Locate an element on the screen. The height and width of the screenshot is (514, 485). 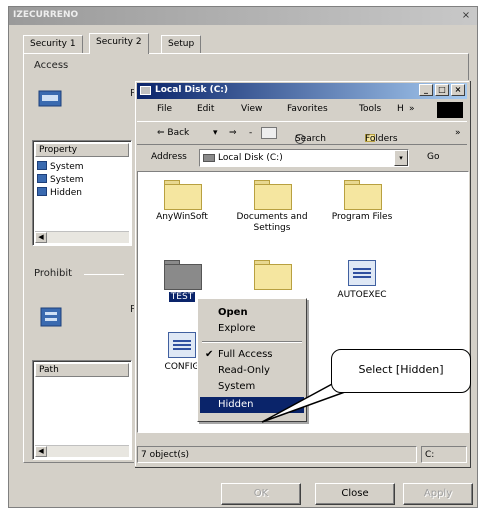
menu-item-open: Open is located at coordinates (252, 313).